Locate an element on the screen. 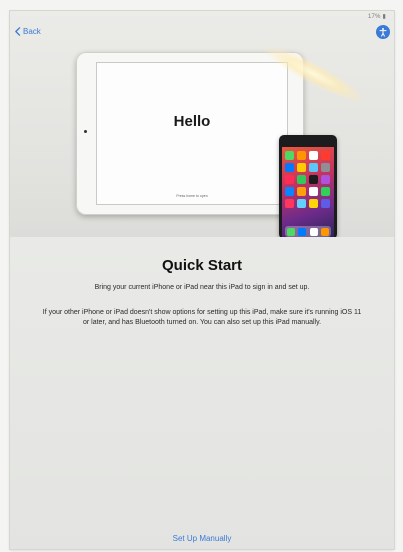  back-label: Back is located at coordinates (32, 31).